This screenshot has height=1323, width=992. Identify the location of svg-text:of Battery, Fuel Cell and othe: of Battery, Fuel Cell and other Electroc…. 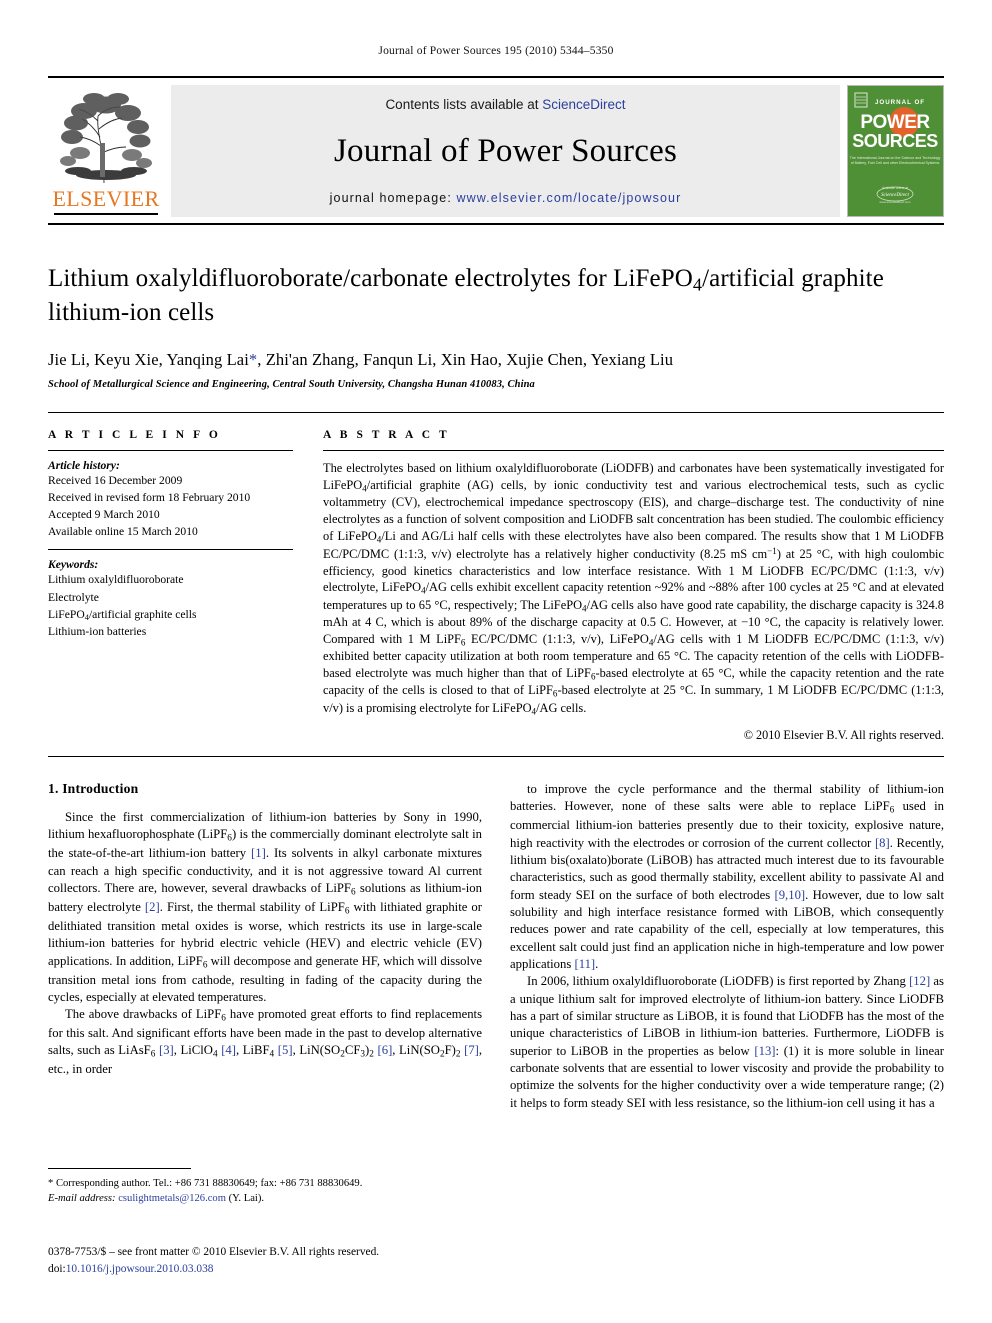
(895, 163).